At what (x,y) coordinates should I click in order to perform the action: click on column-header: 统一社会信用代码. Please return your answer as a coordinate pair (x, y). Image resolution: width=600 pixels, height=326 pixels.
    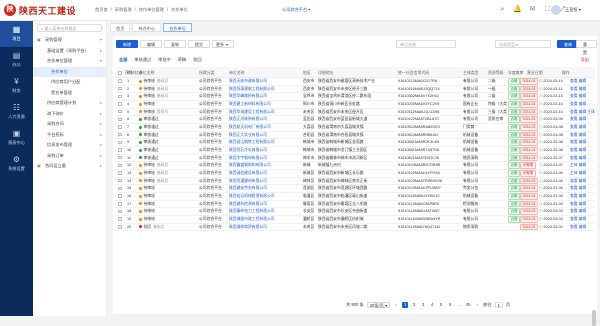
    Looking at the image, I should click on (413, 72).